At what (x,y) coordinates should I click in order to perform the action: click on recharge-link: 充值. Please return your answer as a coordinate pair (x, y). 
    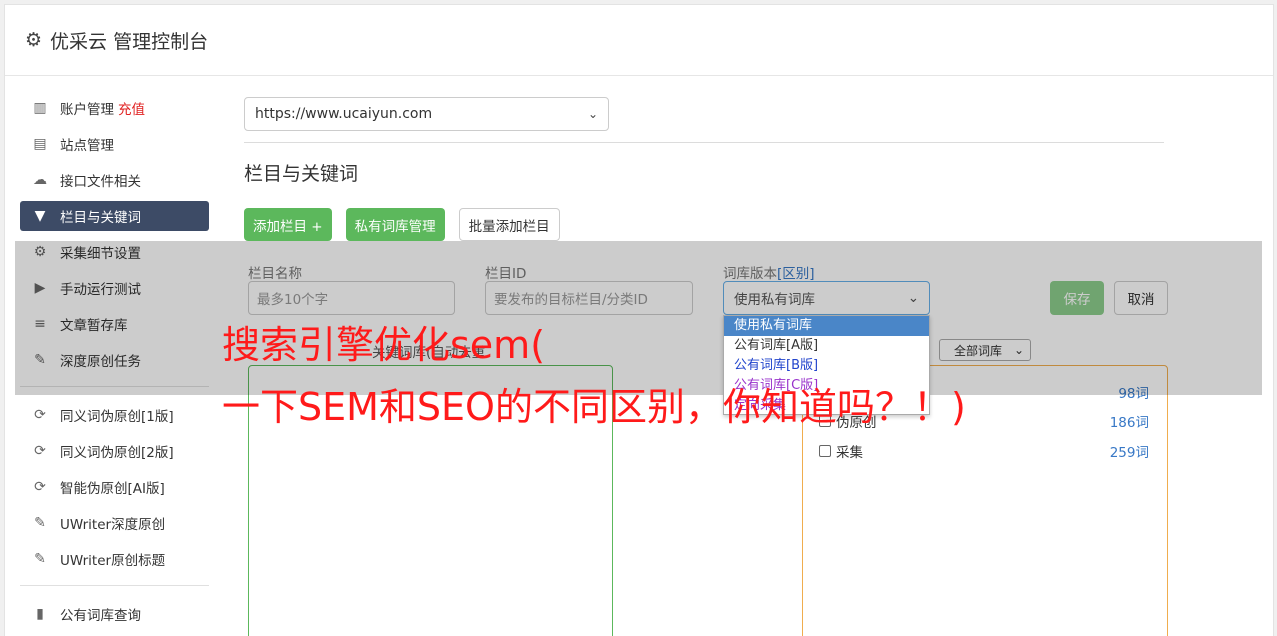
    Looking at the image, I should click on (131, 108).